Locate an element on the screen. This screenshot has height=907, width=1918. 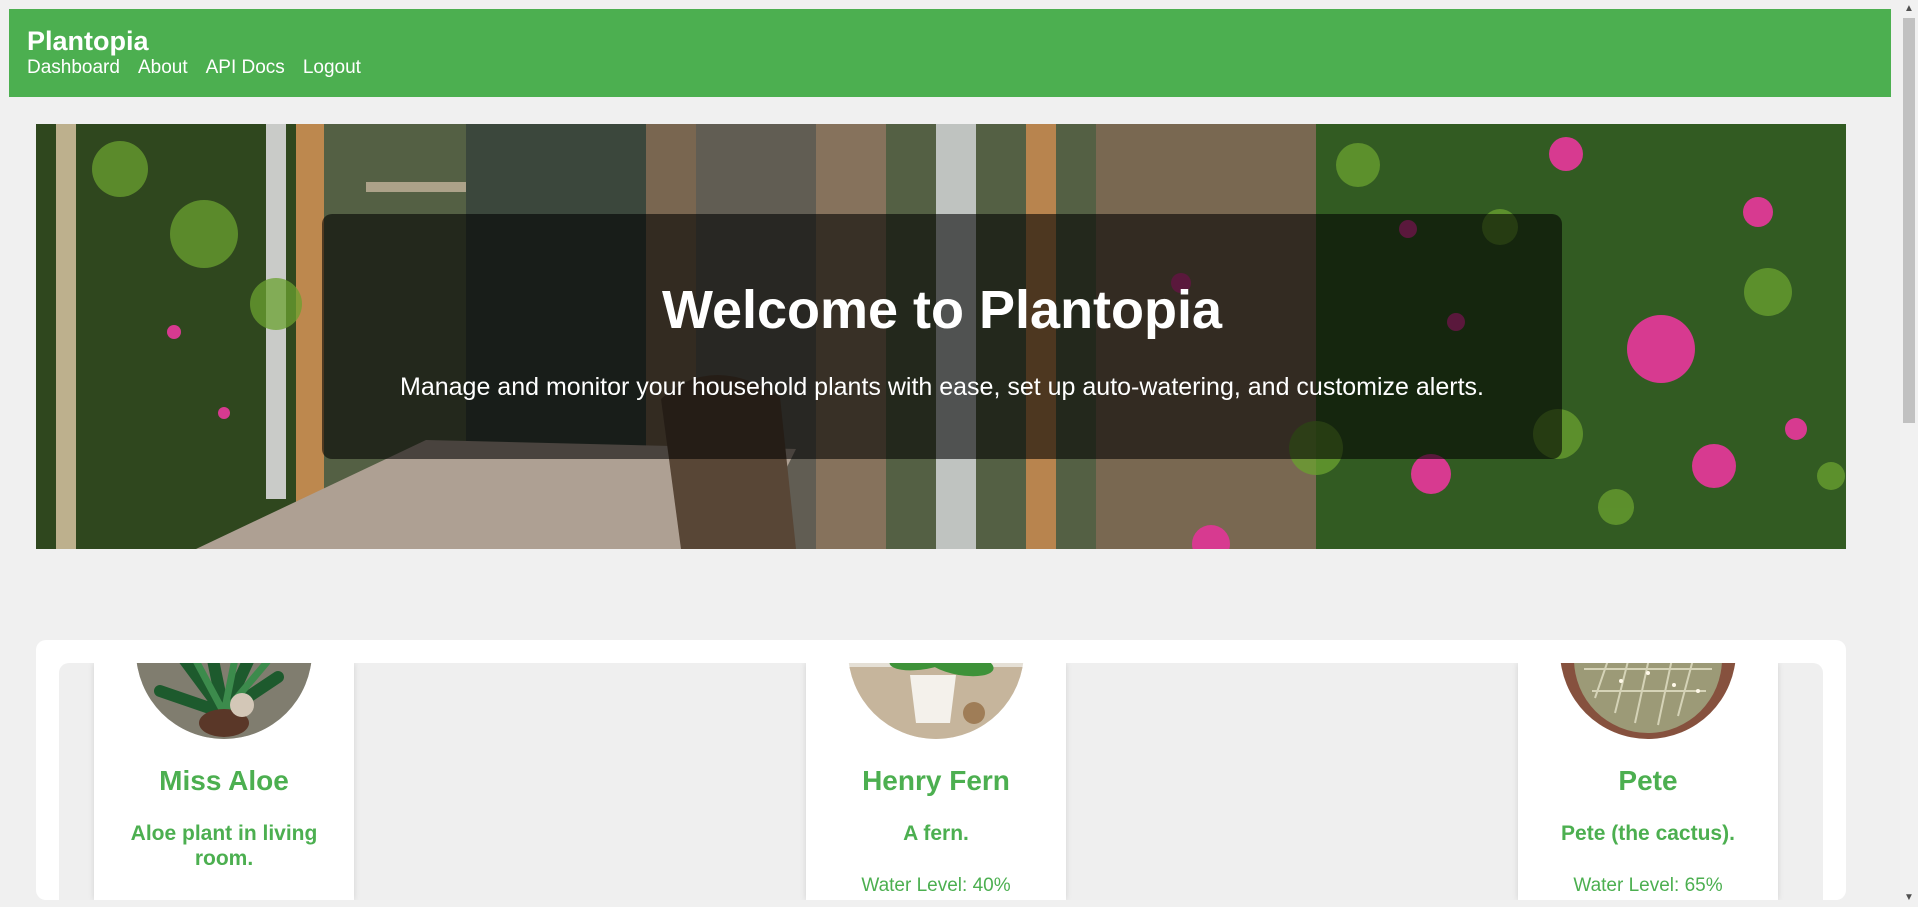
fern-plant-photo is located at coordinates (936, 701).